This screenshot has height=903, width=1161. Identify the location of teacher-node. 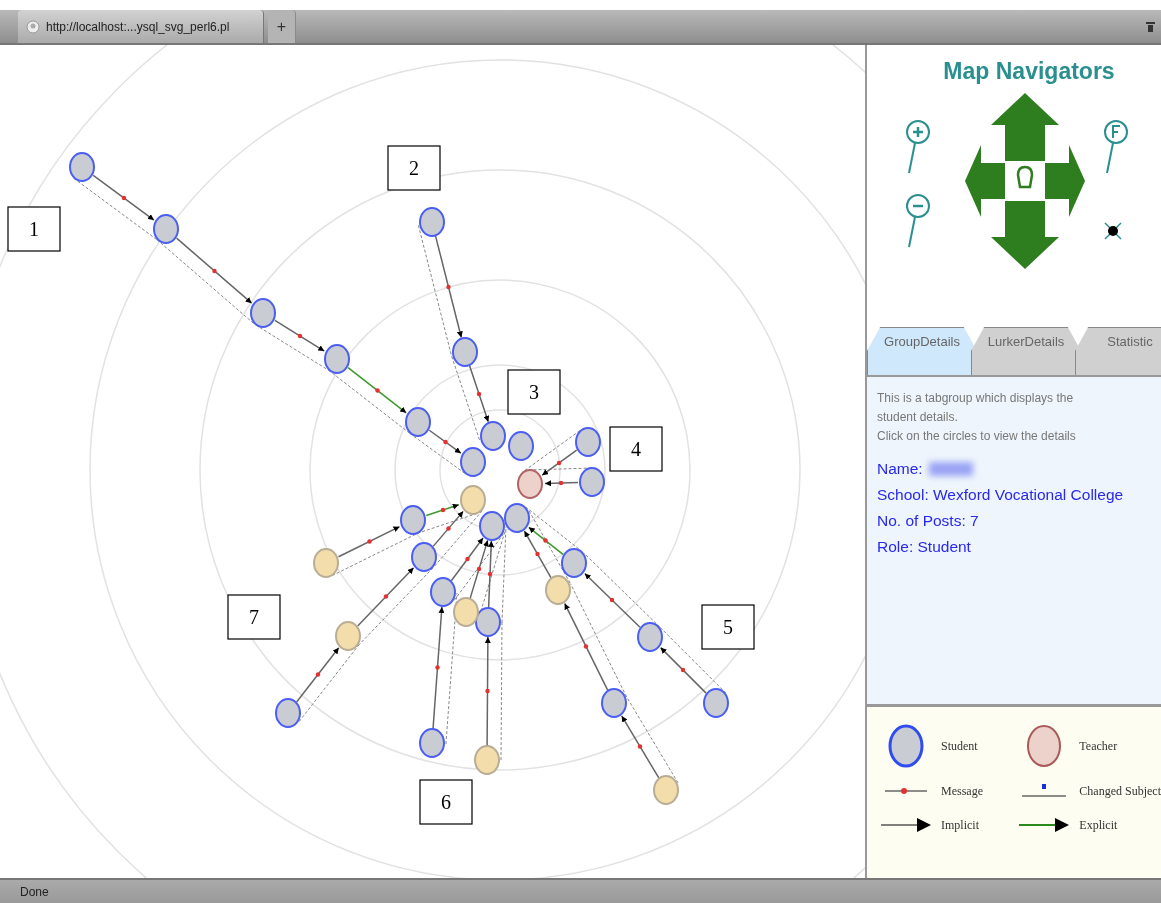
(530, 484).